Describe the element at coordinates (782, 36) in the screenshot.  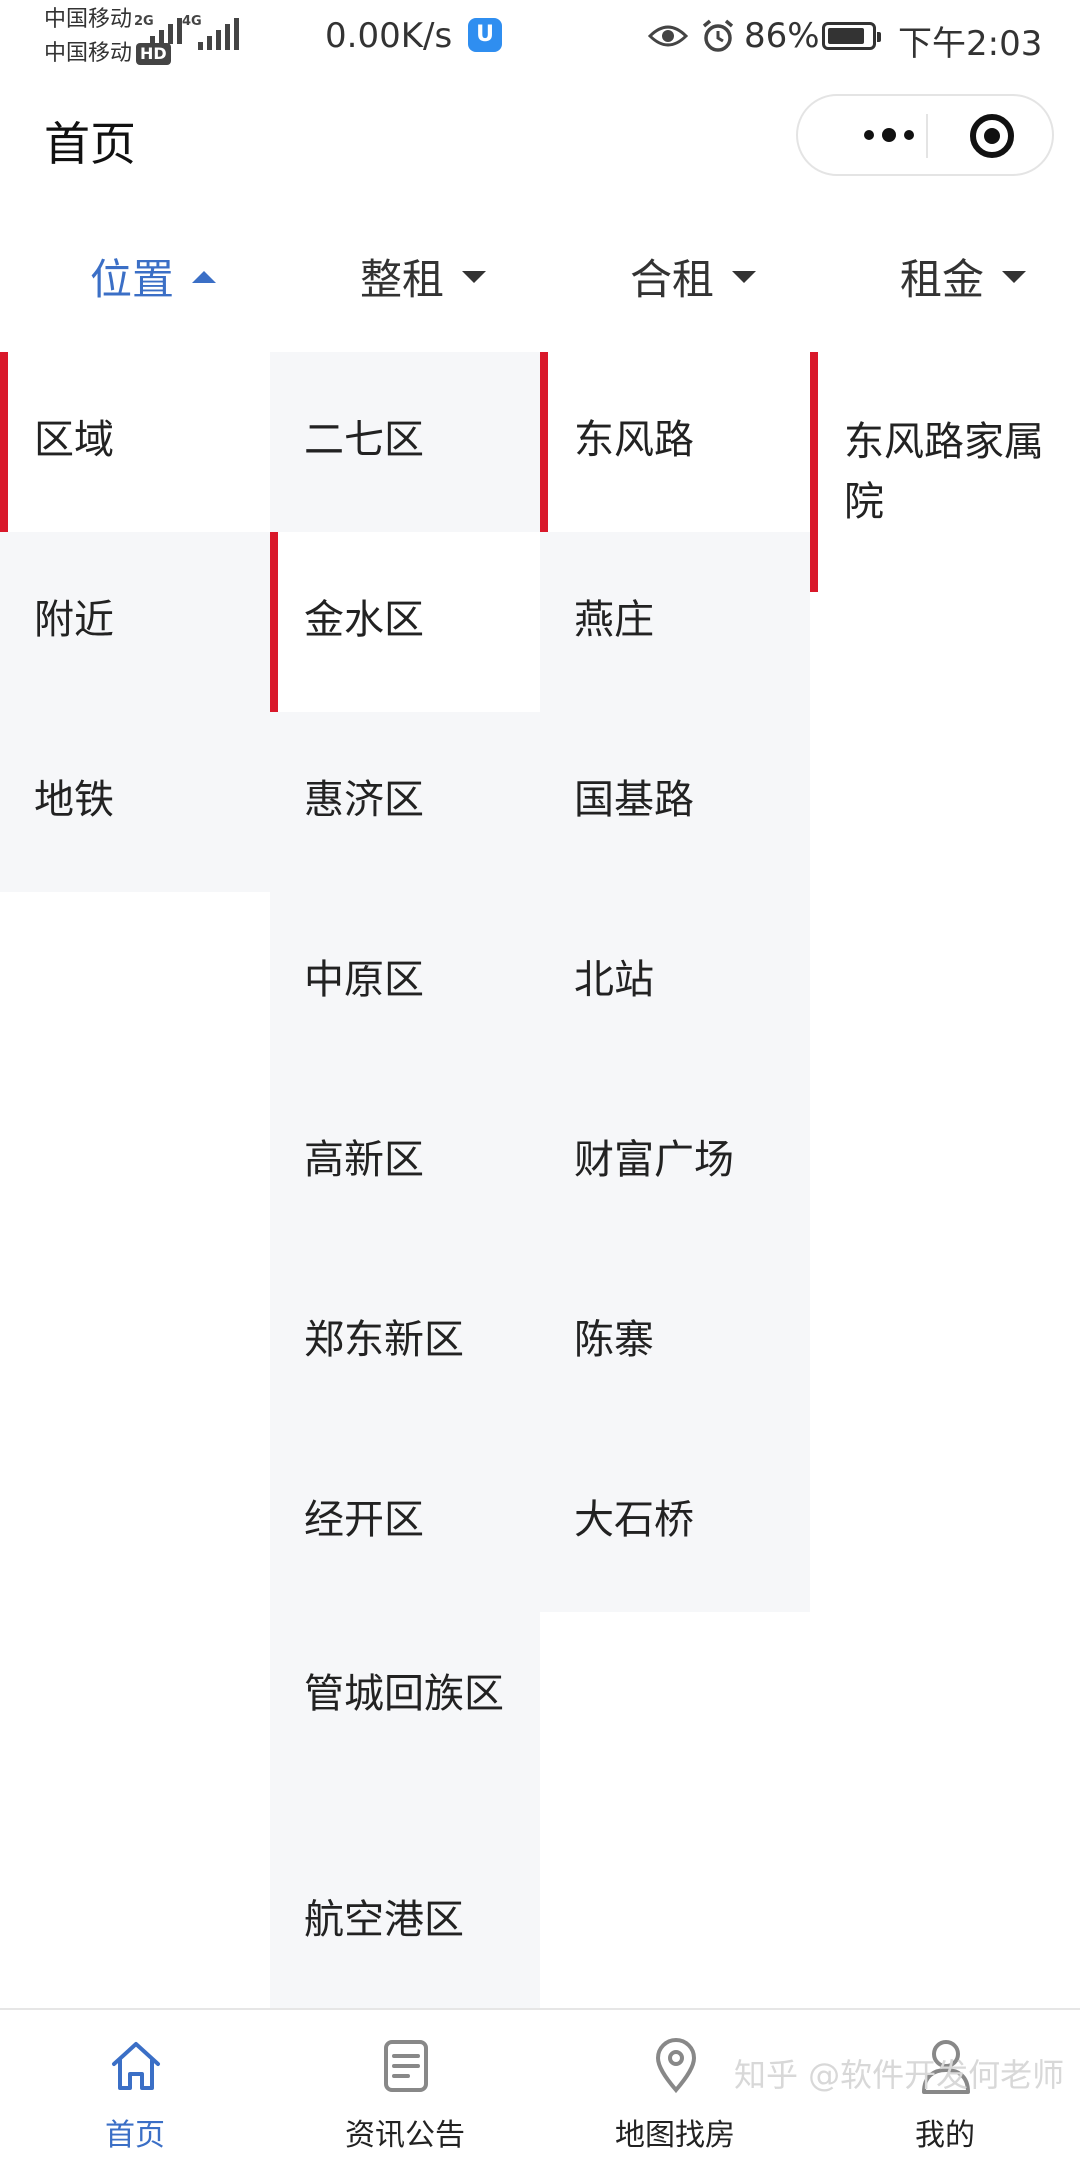
I see `battery-percent: 86%` at that location.